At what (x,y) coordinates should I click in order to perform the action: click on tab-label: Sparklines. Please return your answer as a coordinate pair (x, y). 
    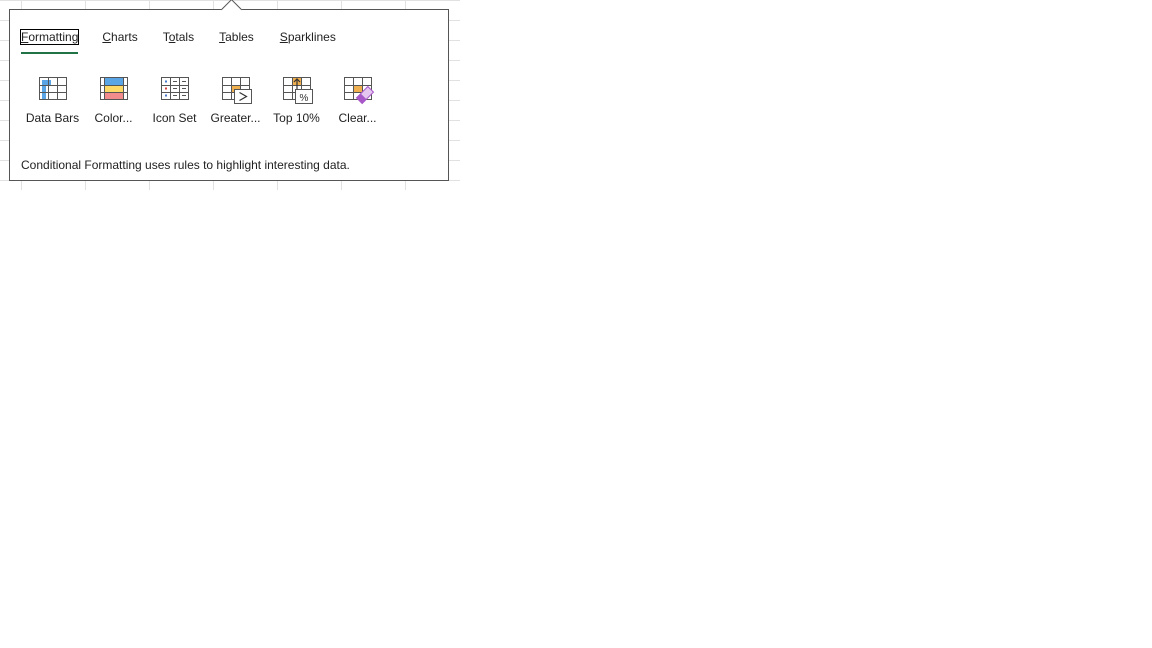
    Looking at the image, I should click on (307, 37).